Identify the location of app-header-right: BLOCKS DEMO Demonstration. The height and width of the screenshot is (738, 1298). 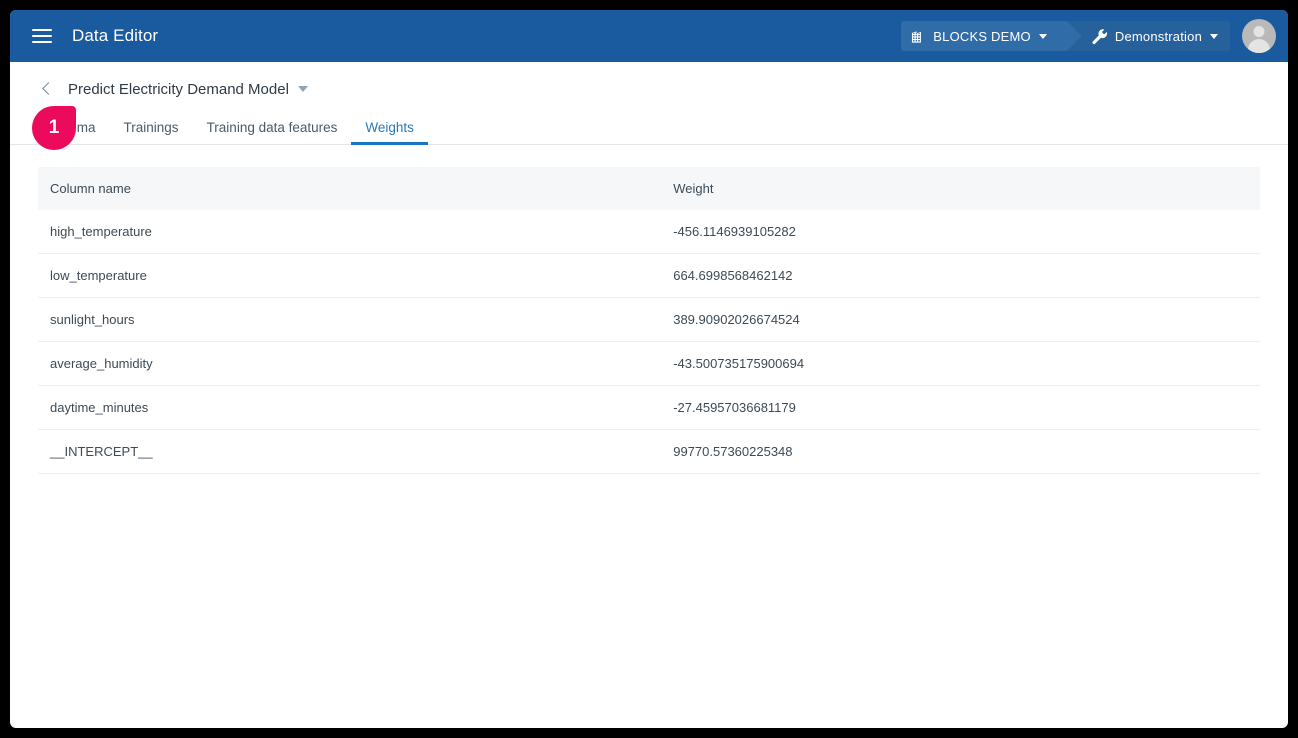
(1088, 36).